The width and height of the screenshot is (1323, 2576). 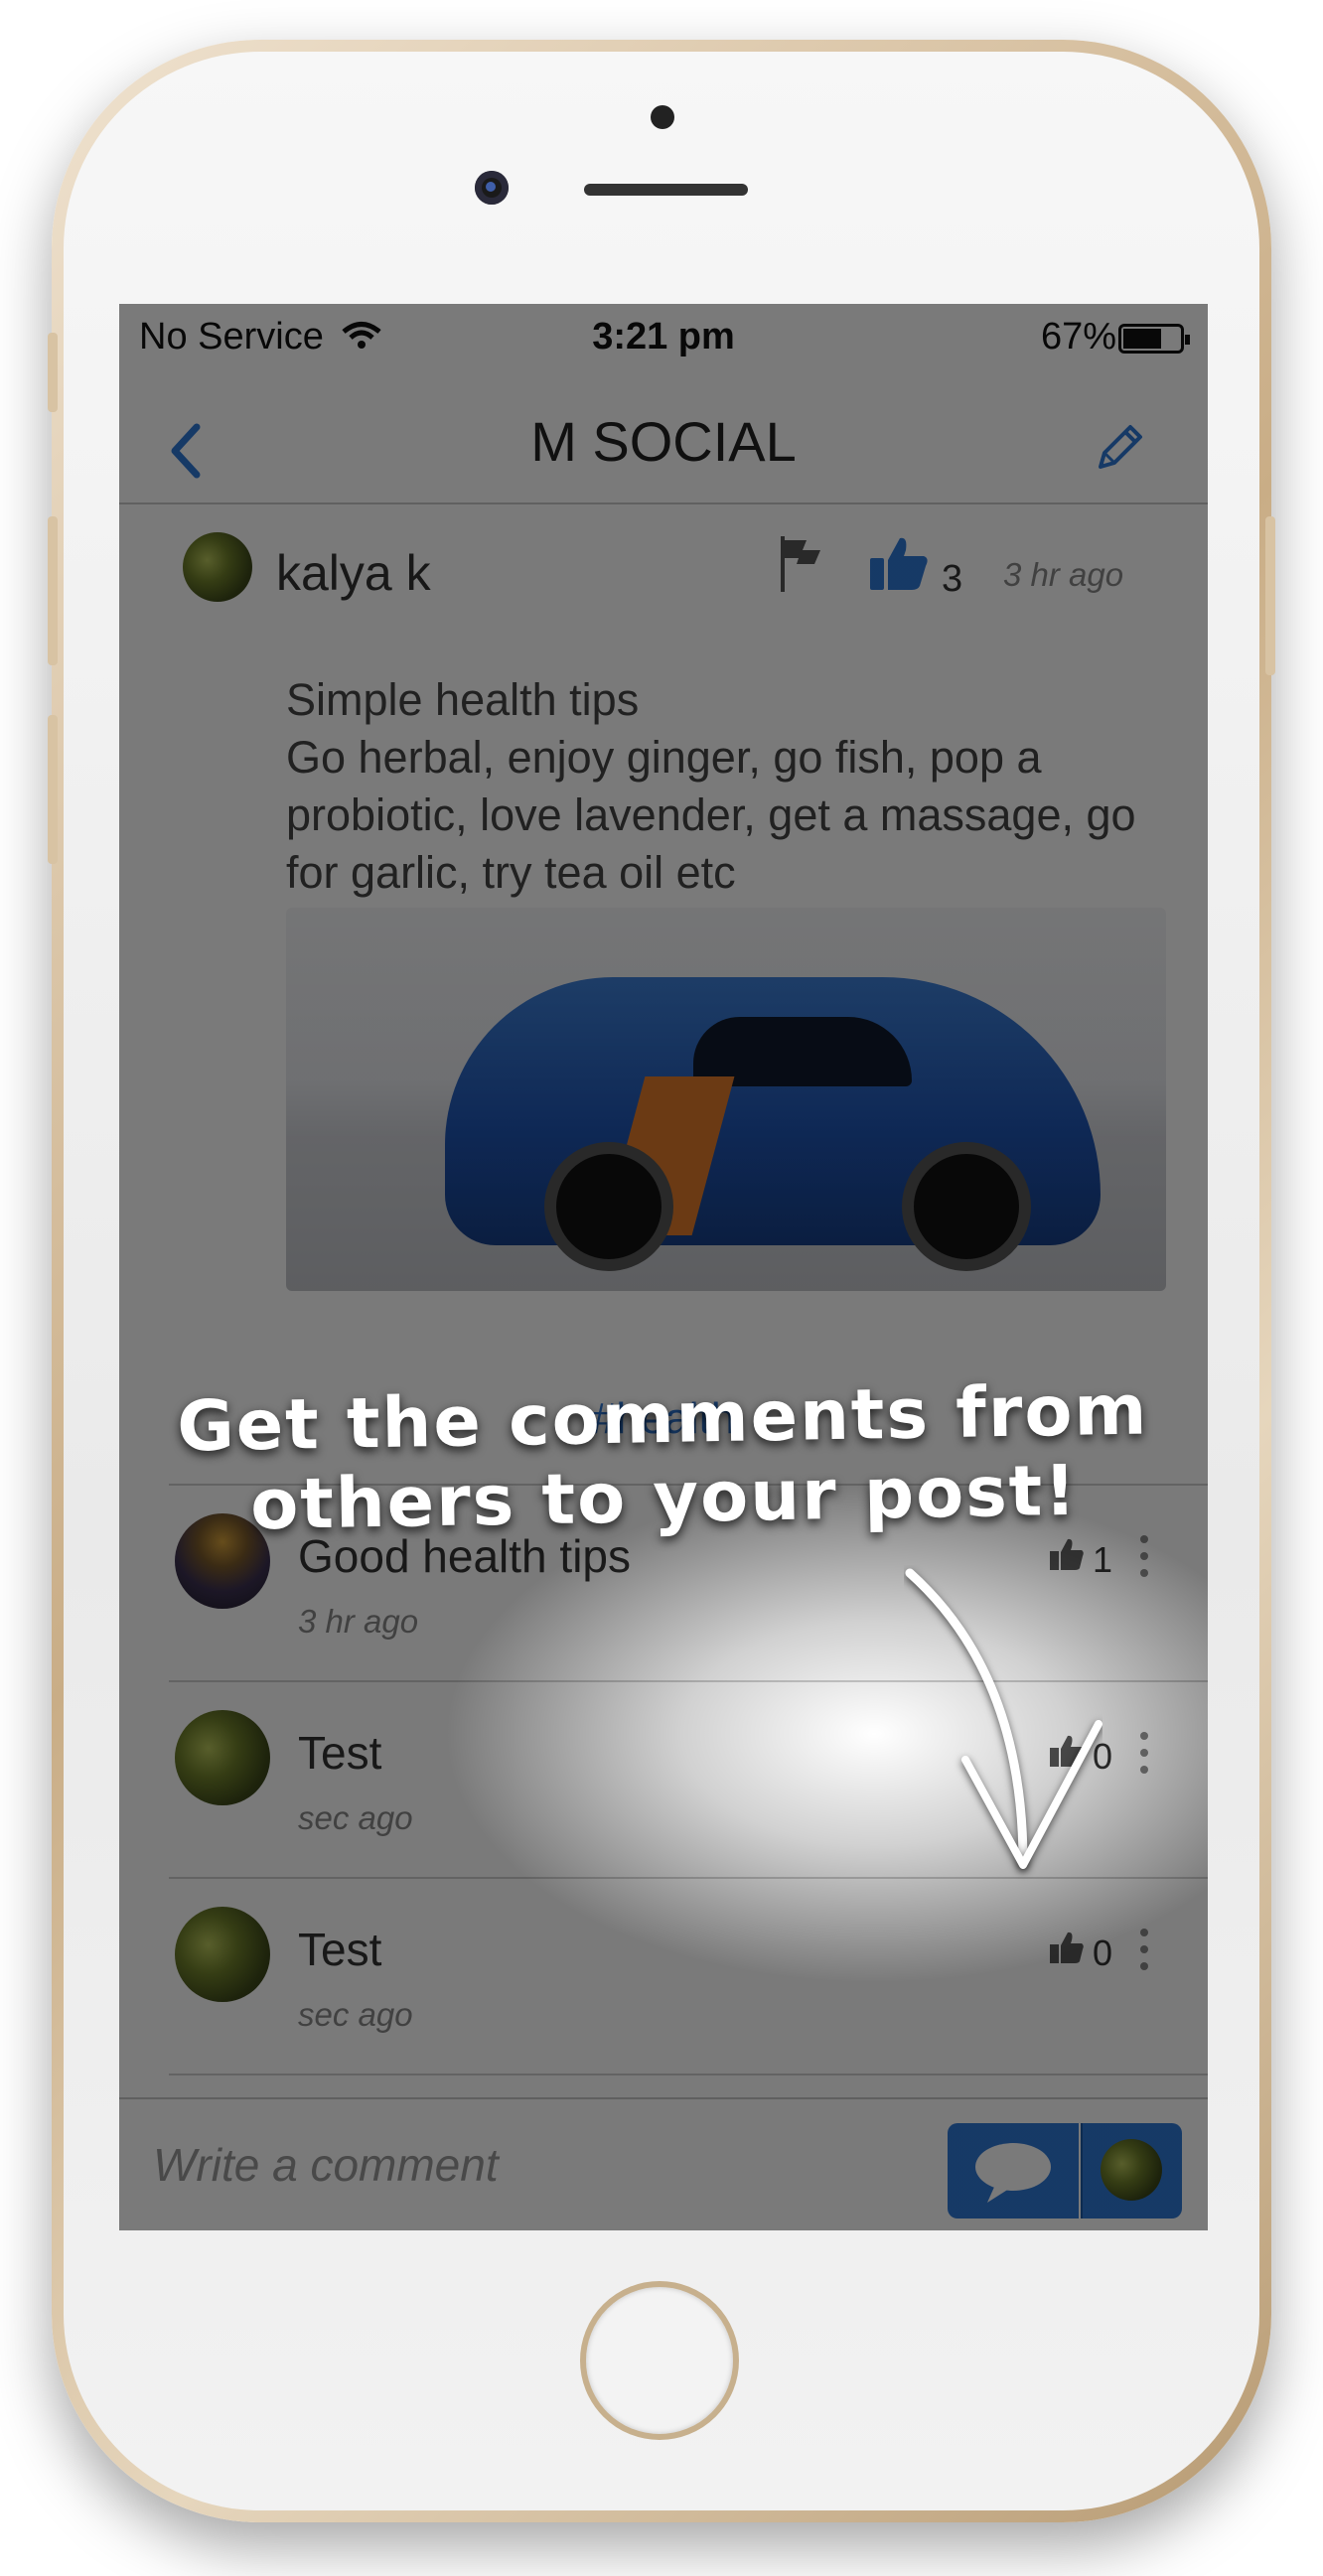 I want to click on battery-fill, so click(x=1142, y=339).